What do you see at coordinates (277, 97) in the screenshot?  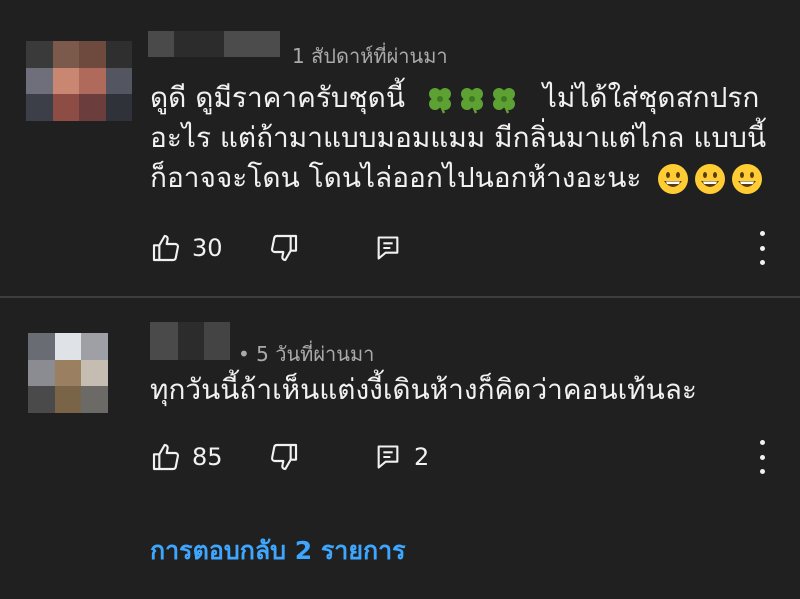 I see `comment-text-line: ดูดี ดูมีราคาครับชุดนี้` at bounding box center [277, 97].